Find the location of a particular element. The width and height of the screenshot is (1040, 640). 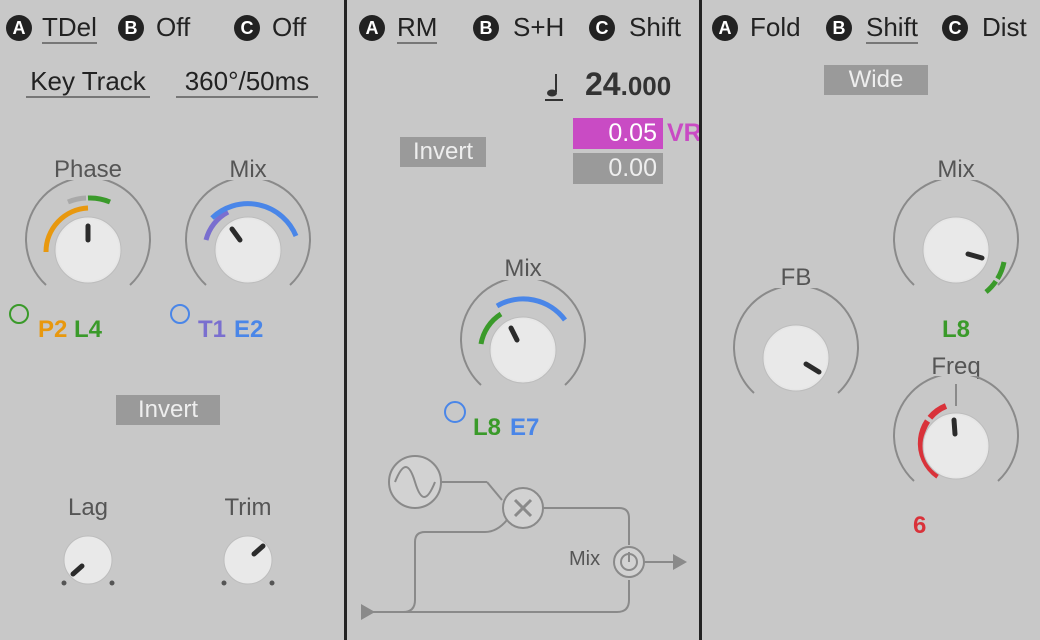

phase-mod-p2: P2 is located at coordinates (53, 329).